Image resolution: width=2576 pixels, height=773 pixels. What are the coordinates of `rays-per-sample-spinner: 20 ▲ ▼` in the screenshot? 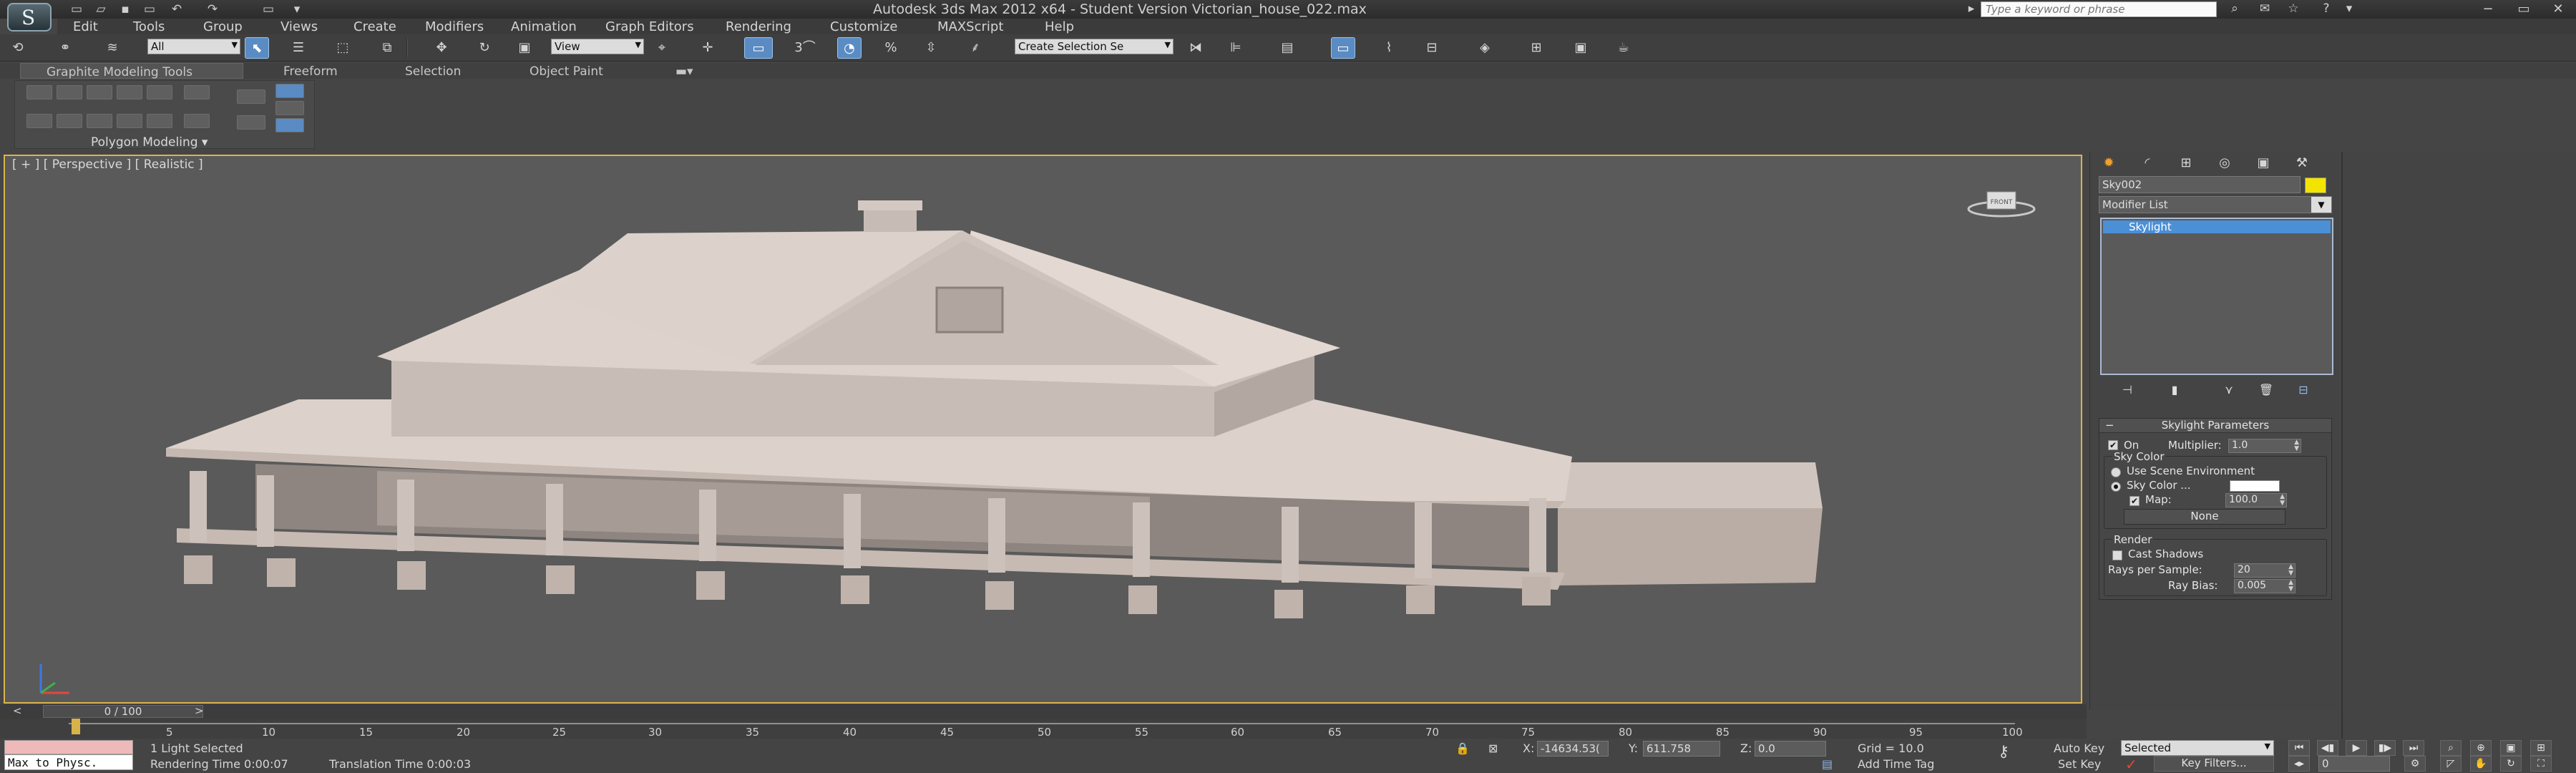 It's located at (2265, 570).